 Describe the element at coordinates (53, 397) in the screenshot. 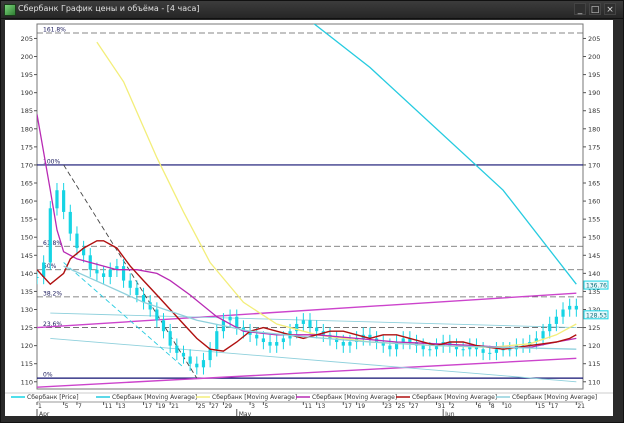

I see `legend-entry: Сбербанк [Price]` at that location.